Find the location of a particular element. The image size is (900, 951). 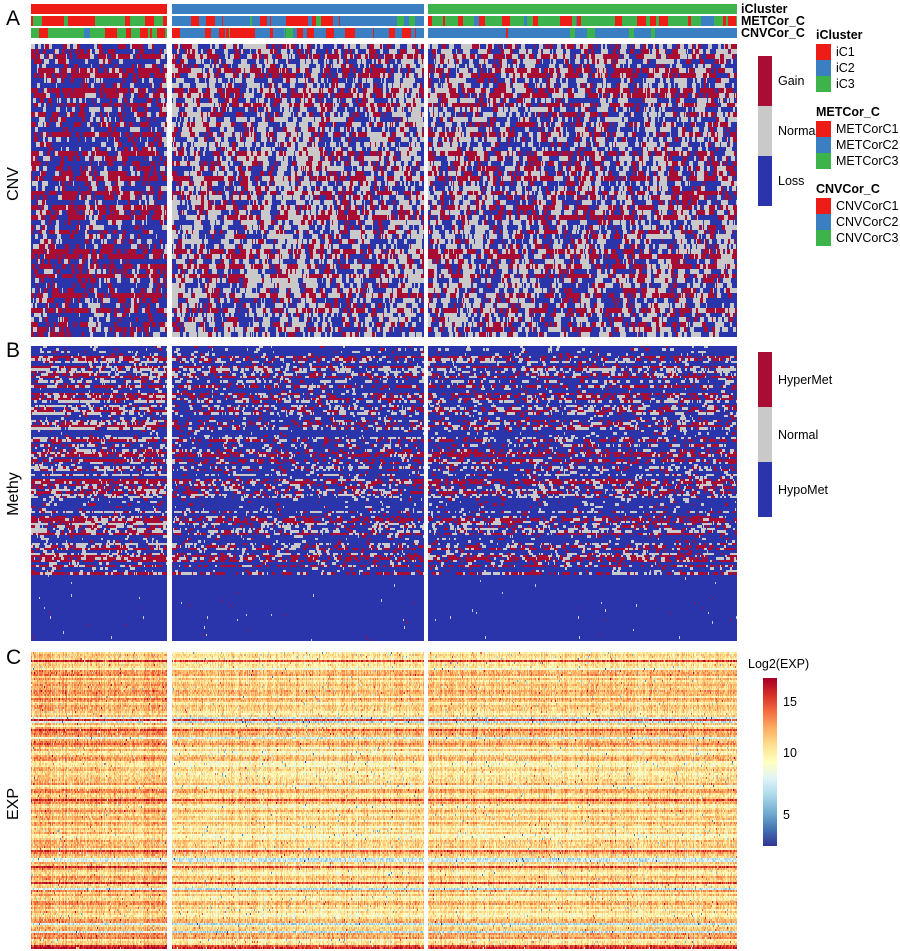

legend-icluster: iCluster iC1 iC2 iC3 is located at coordinates (839, 60).